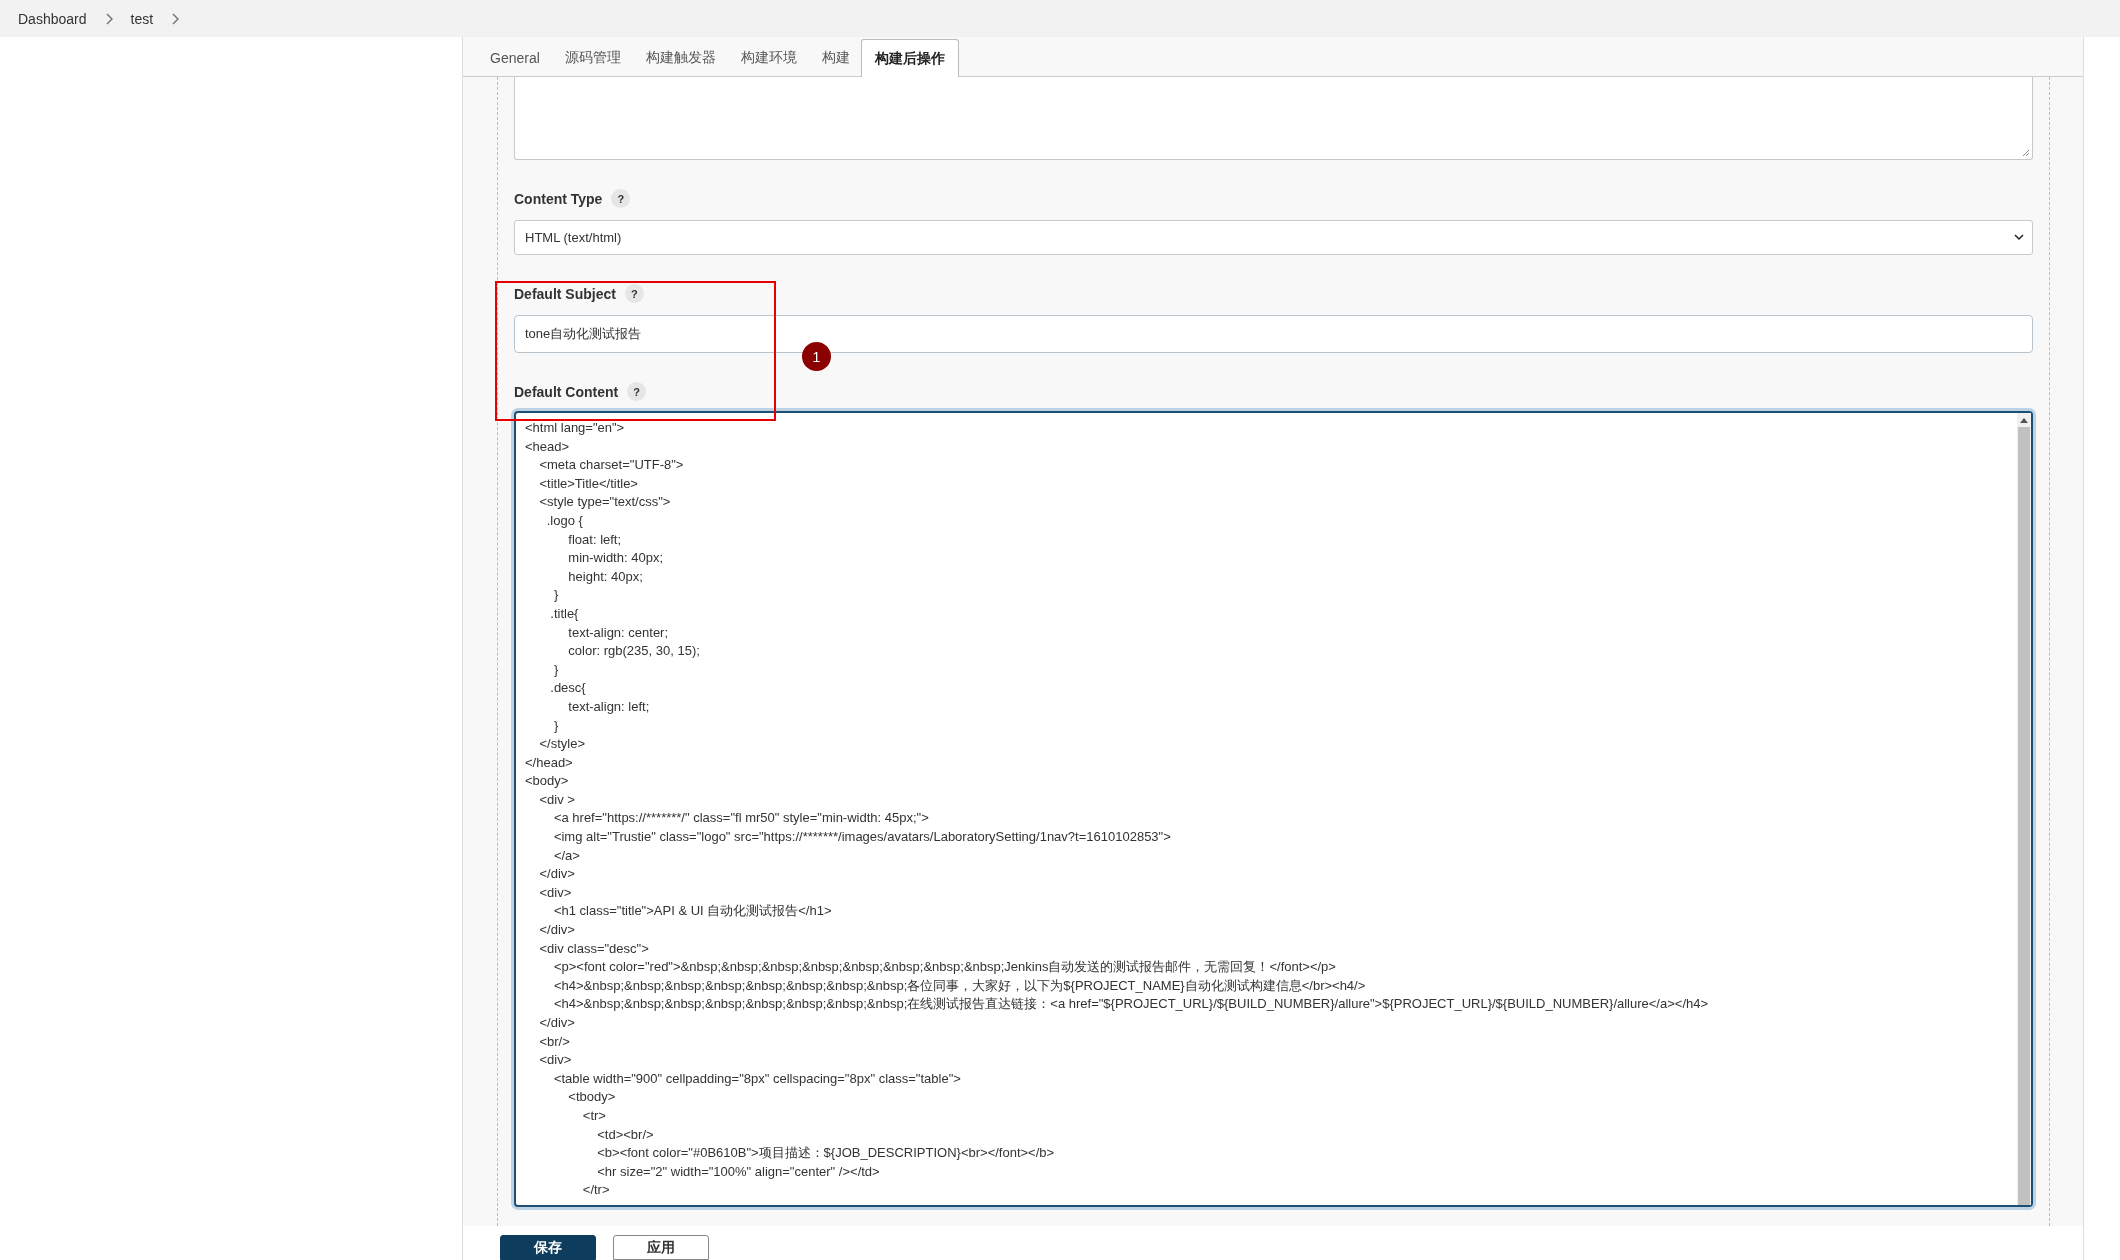  Describe the element at coordinates (661, 1247) in the screenshot. I see `apply-button: 应用` at that location.